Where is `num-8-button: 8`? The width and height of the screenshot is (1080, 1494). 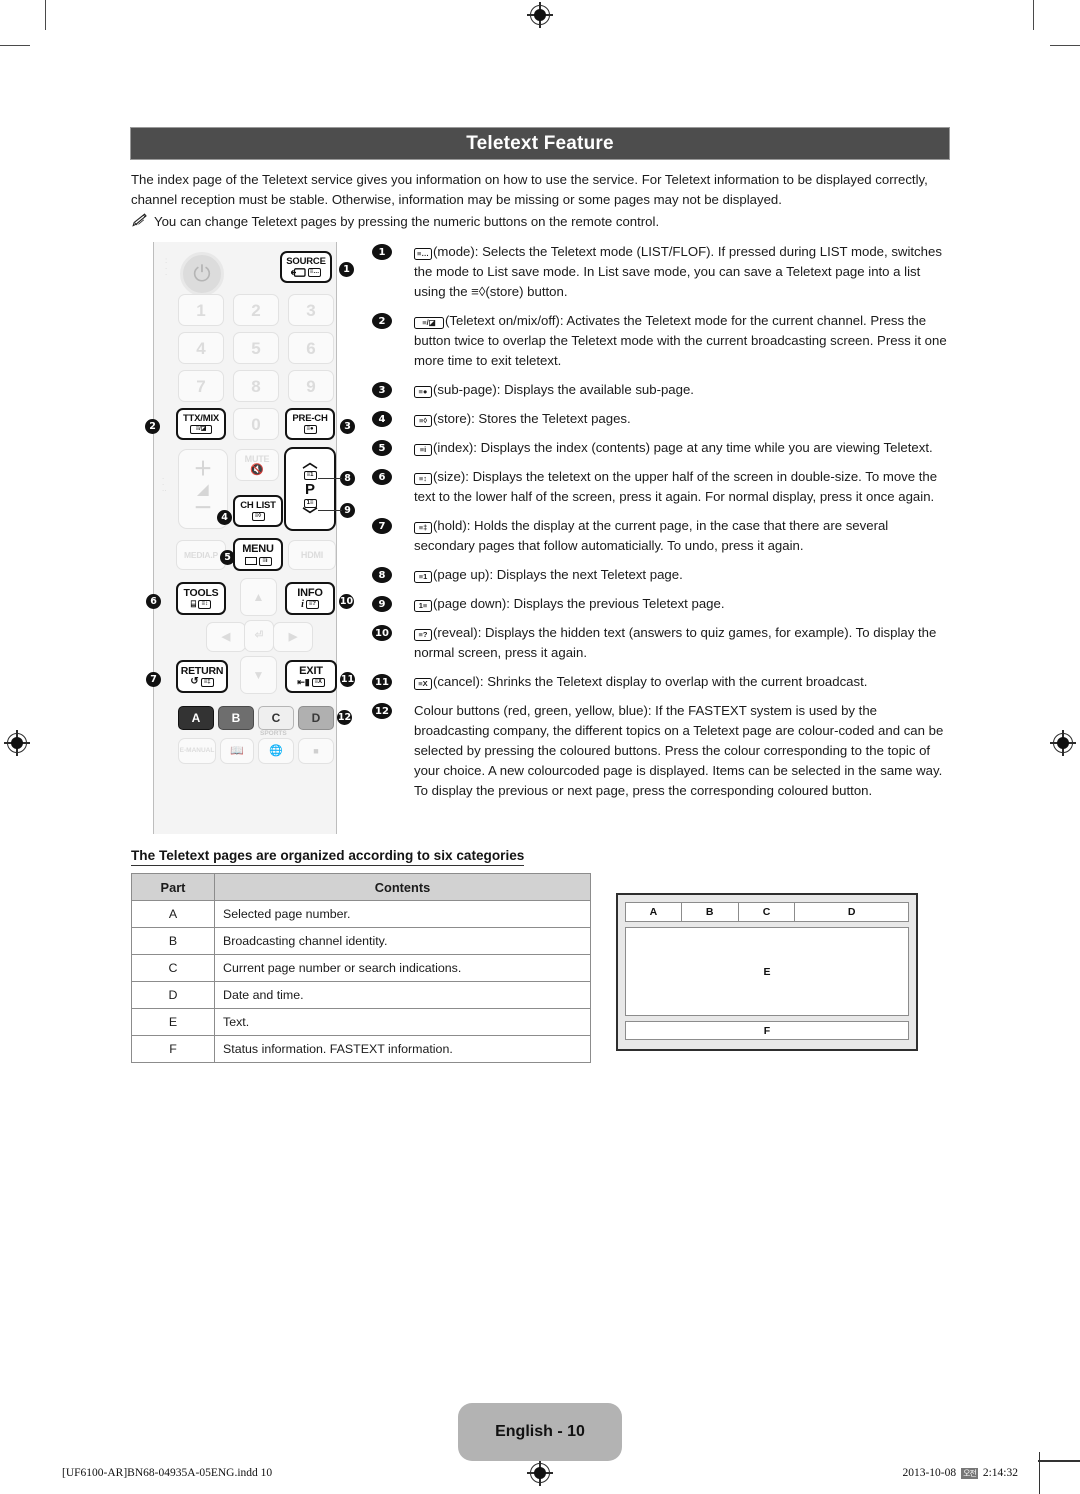
num-8-button: 8 is located at coordinates (256, 386).